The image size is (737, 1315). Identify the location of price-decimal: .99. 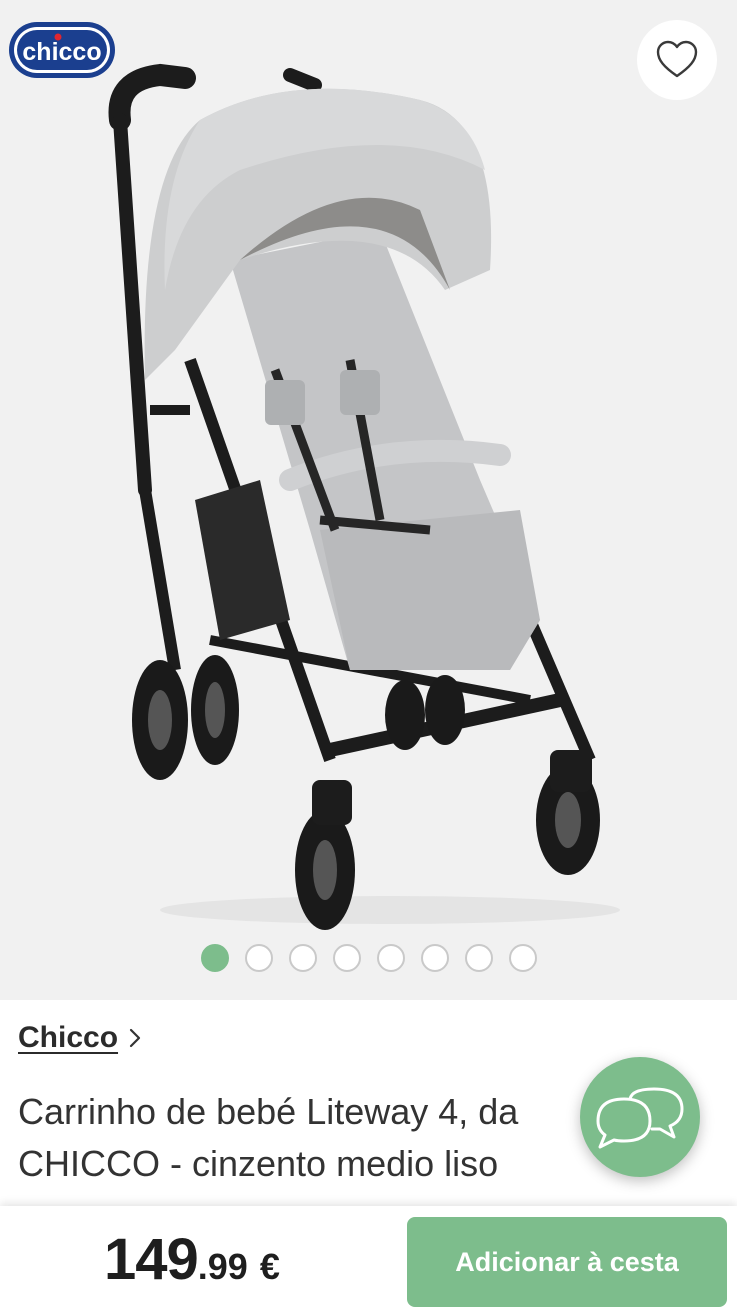
(222, 1266).